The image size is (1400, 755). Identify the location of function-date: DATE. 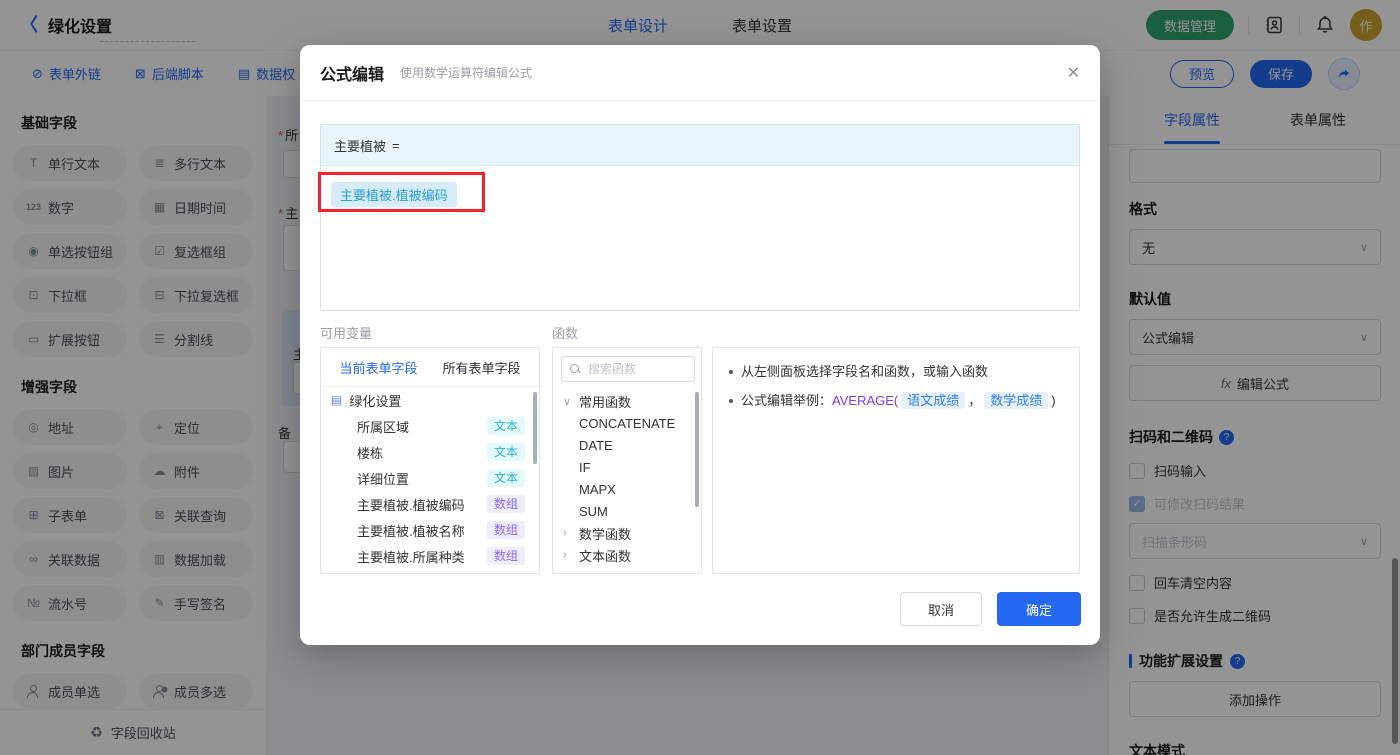
(627, 445).